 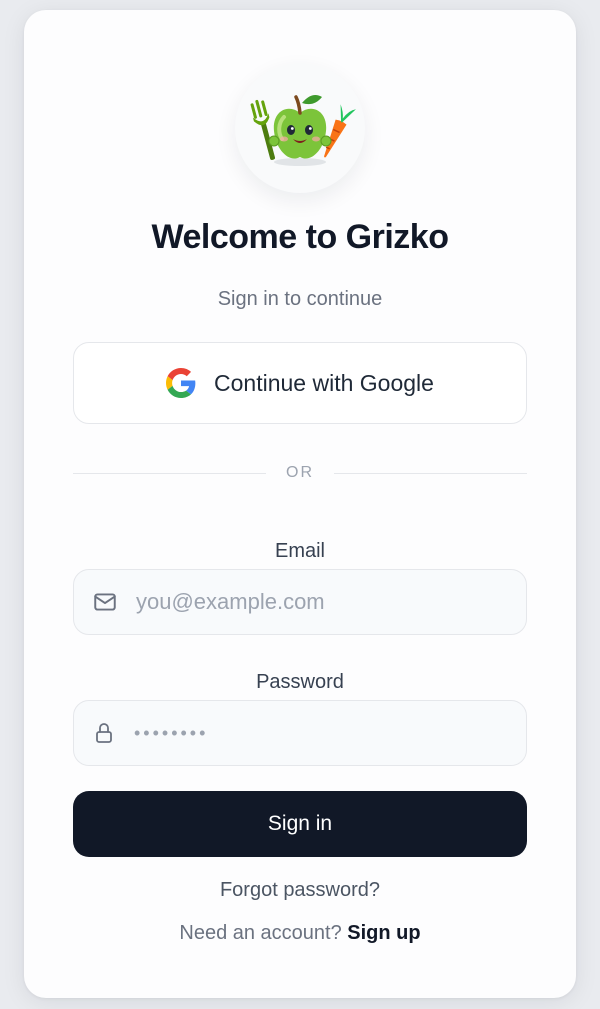 I want to click on continue-with-google-button: Continue with Google, so click(x=300, y=383).